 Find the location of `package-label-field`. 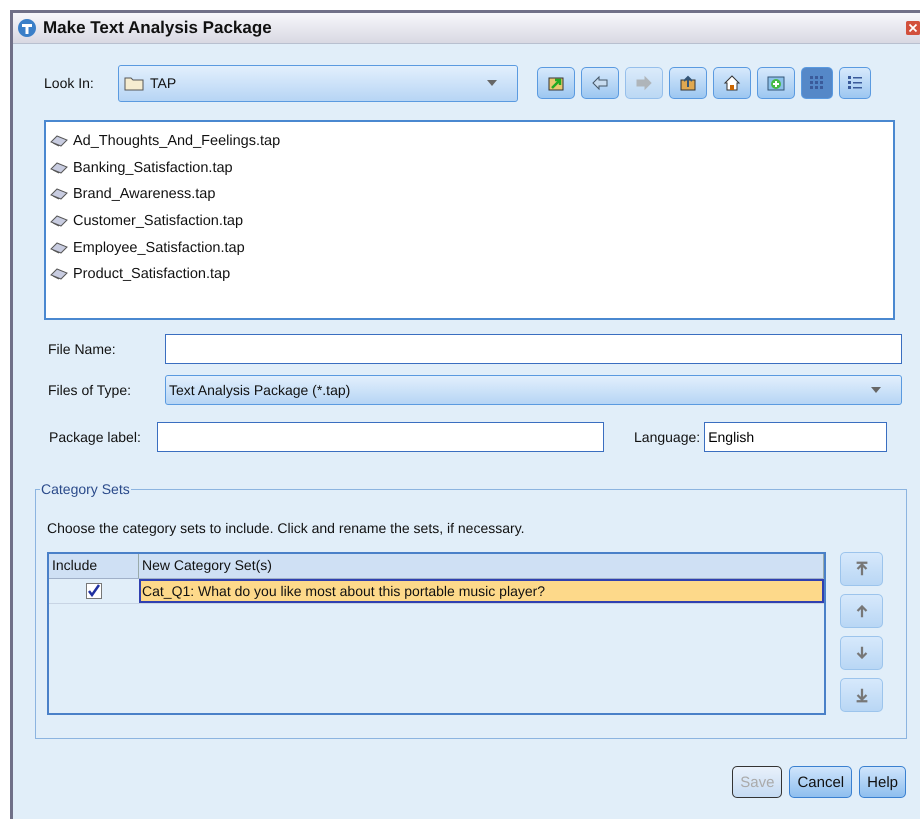

package-label-field is located at coordinates (380, 437).